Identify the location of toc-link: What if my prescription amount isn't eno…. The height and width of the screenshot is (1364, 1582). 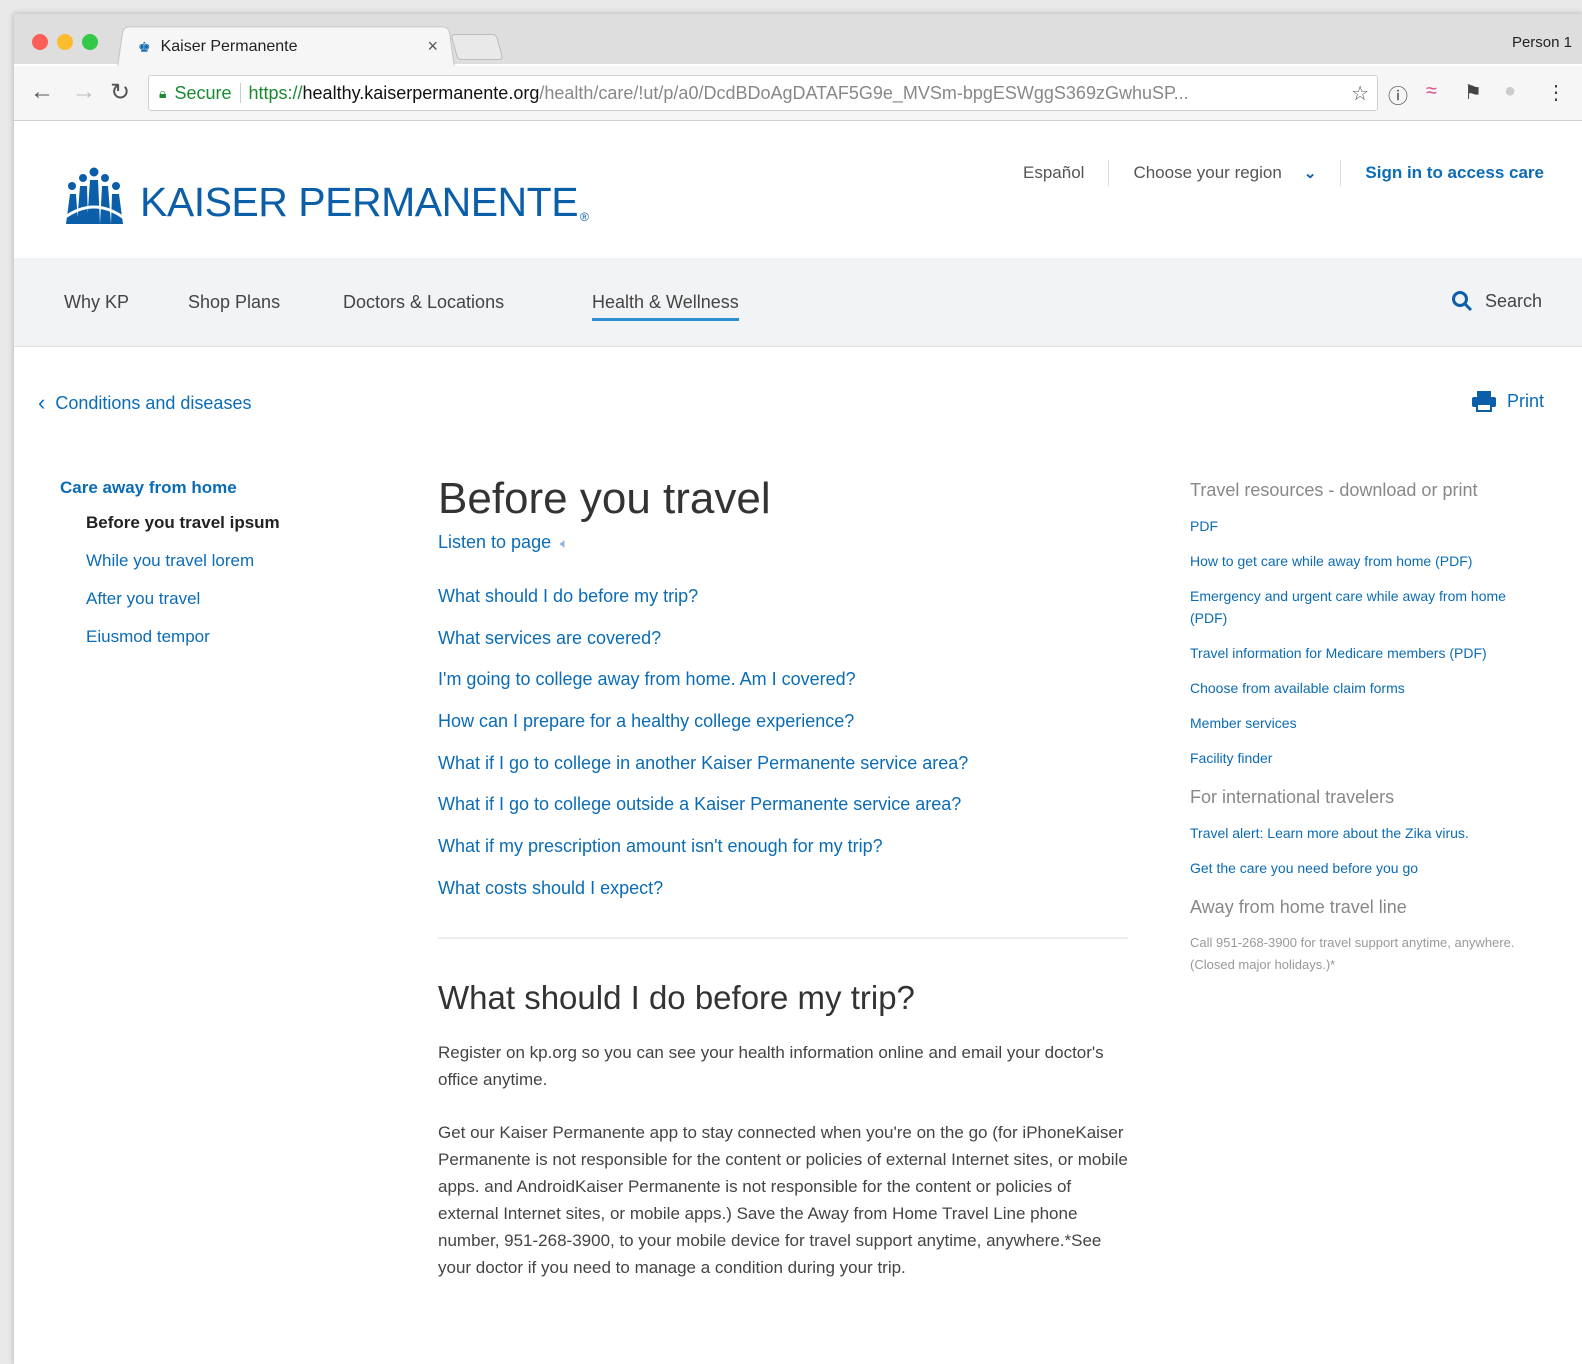
(788, 856).